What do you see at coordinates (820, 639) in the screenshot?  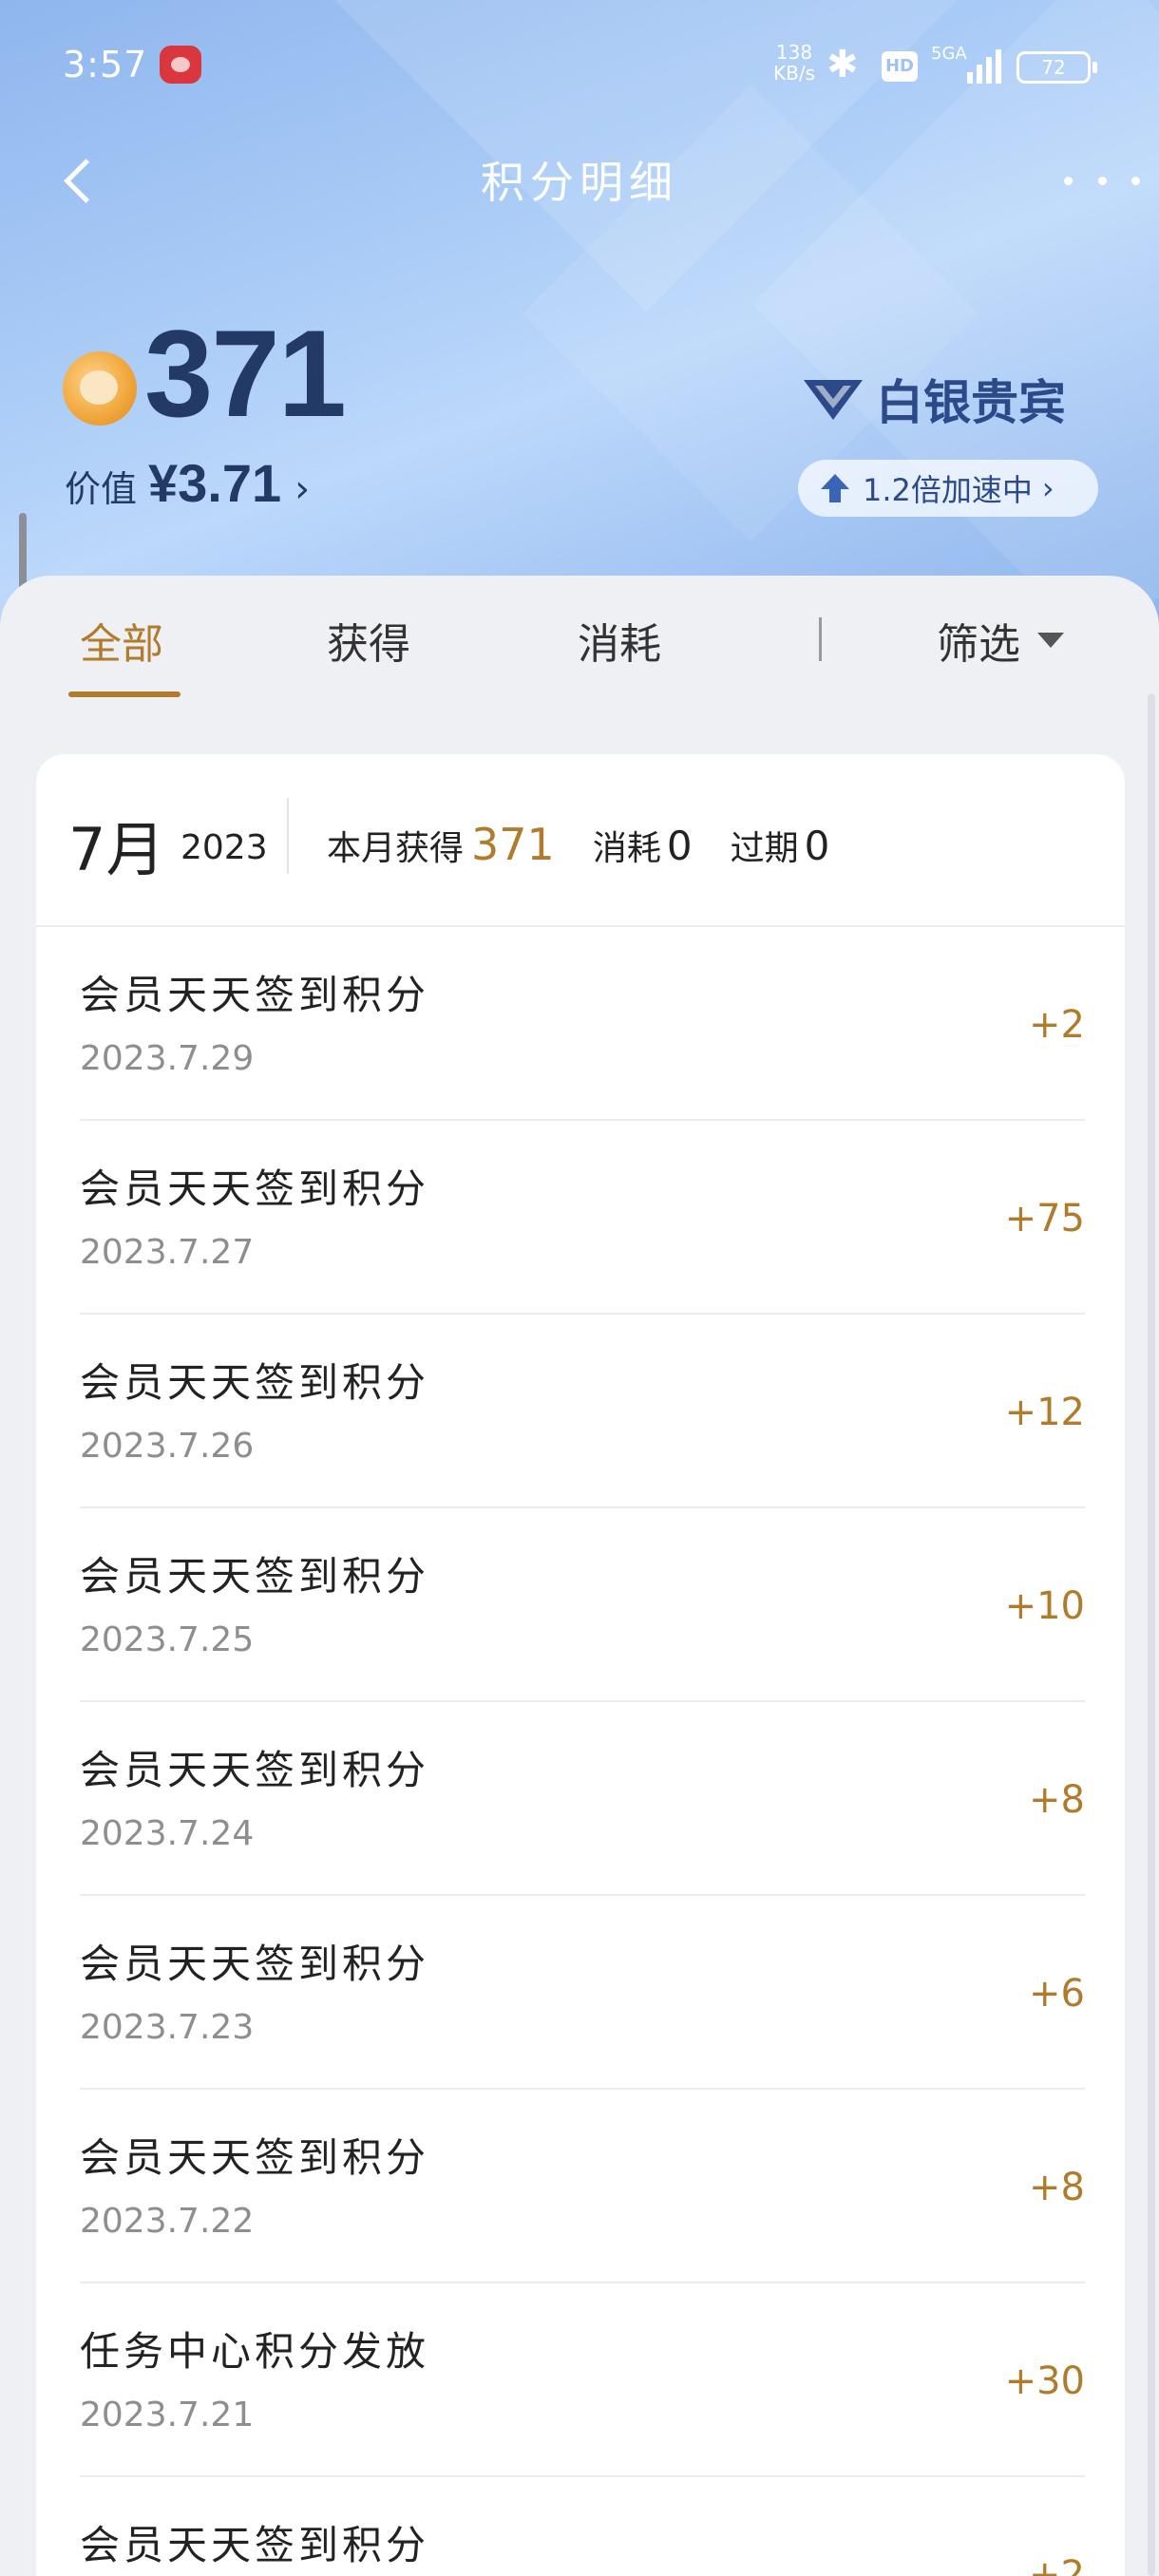 I see `tab-divider` at bounding box center [820, 639].